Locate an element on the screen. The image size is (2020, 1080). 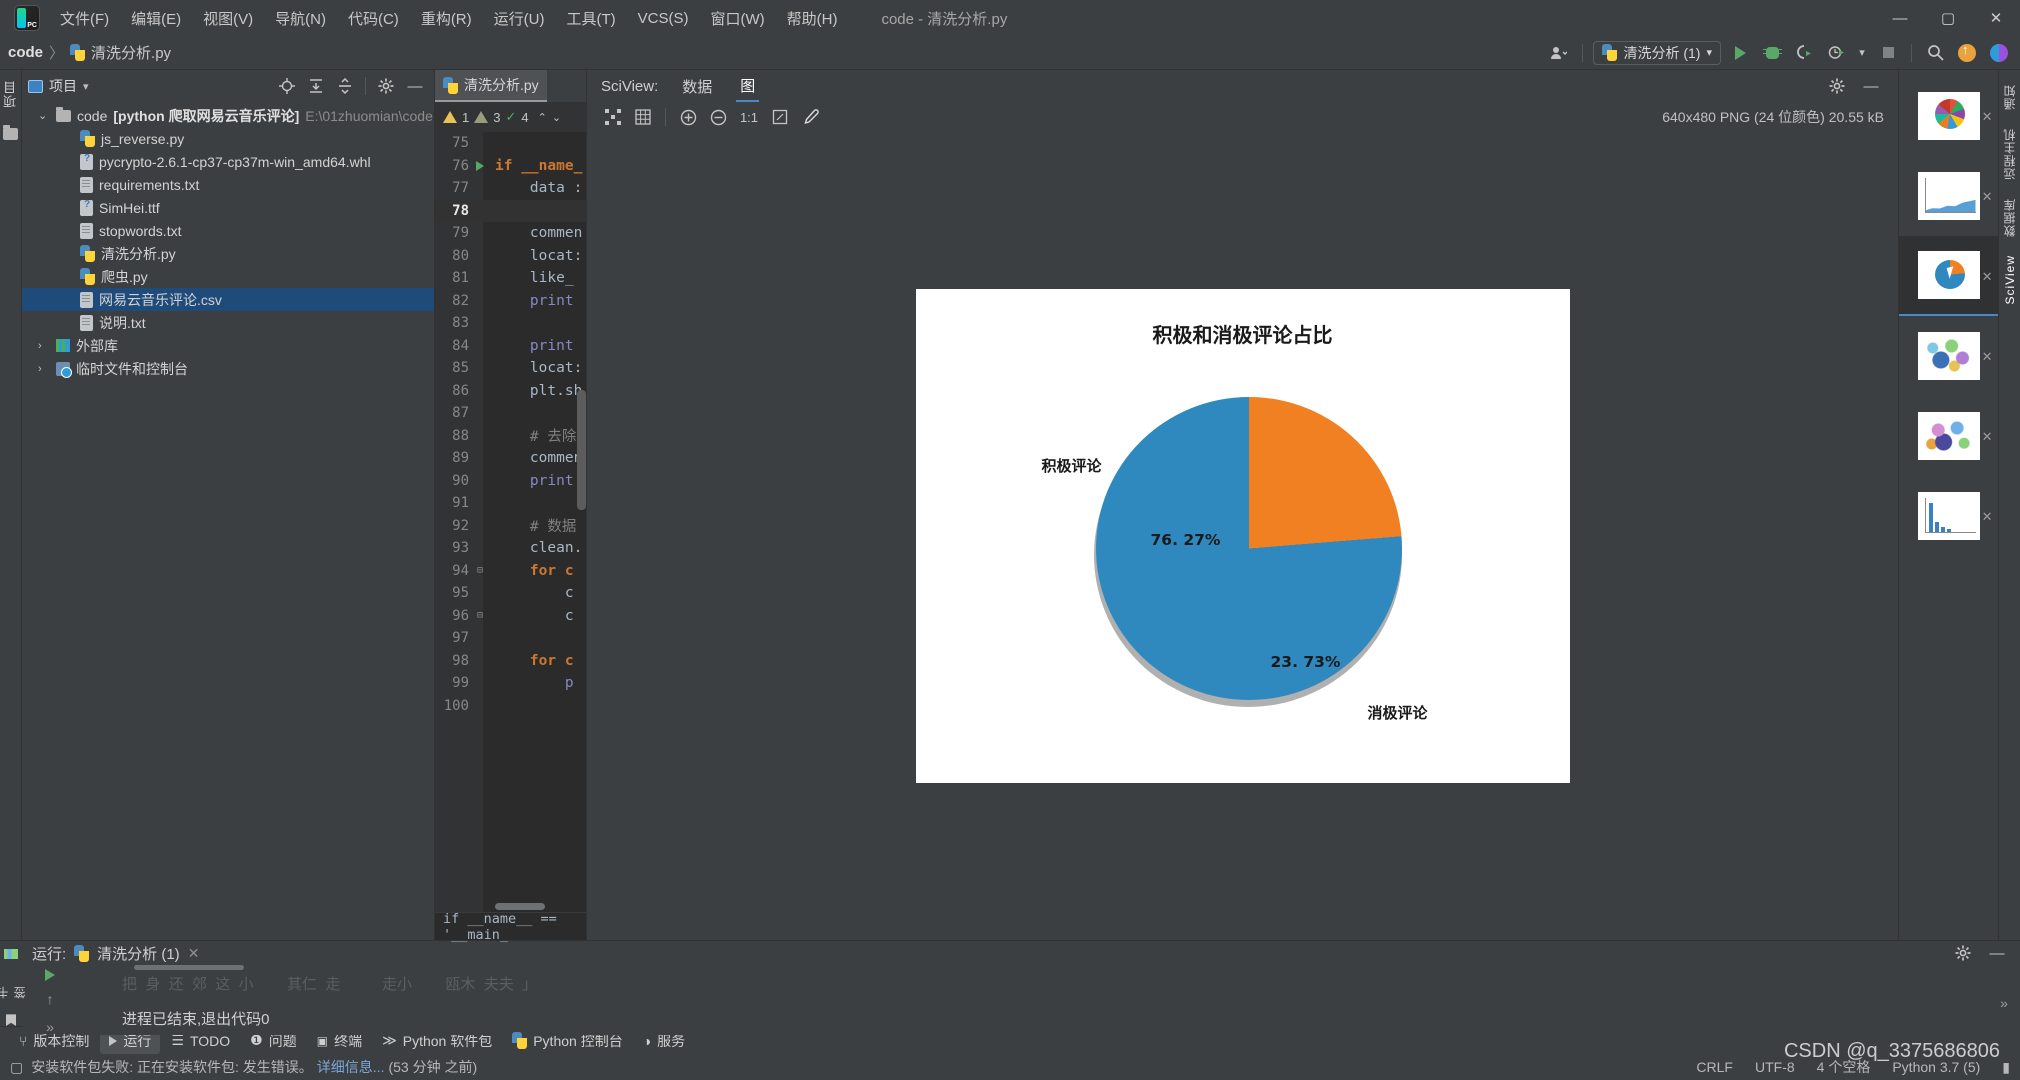
run-with-coverage-button is located at coordinates (1804, 53).